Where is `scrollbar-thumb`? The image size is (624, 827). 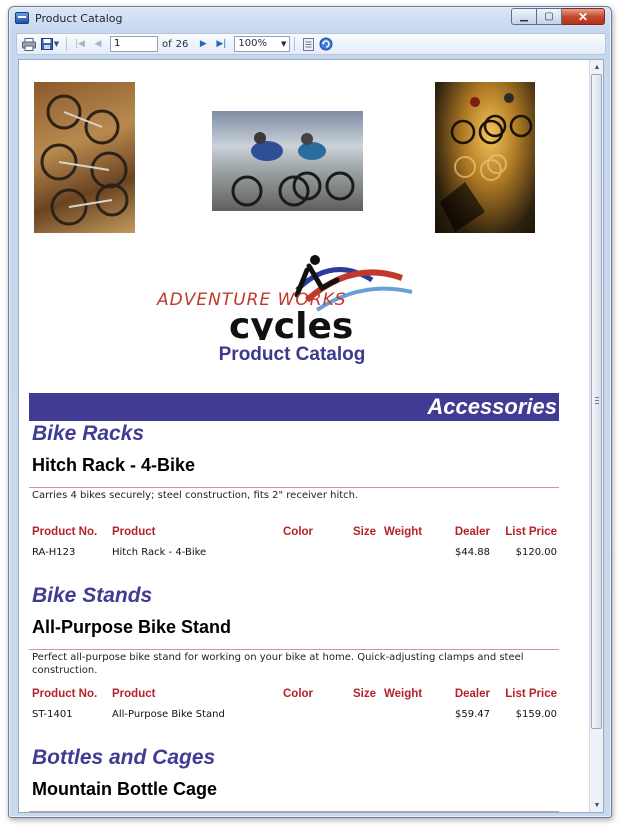 scrollbar-thumb is located at coordinates (596, 401).